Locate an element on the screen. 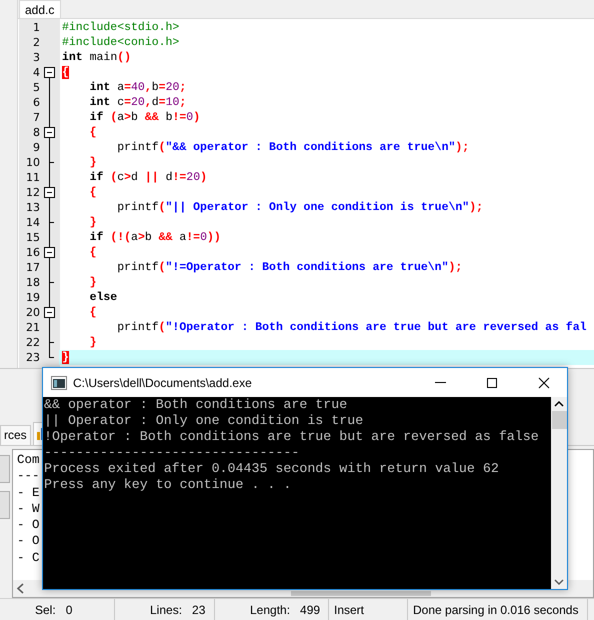 The width and height of the screenshot is (594, 620). code-line: if (c>d || d!=20) is located at coordinates (148, 177).